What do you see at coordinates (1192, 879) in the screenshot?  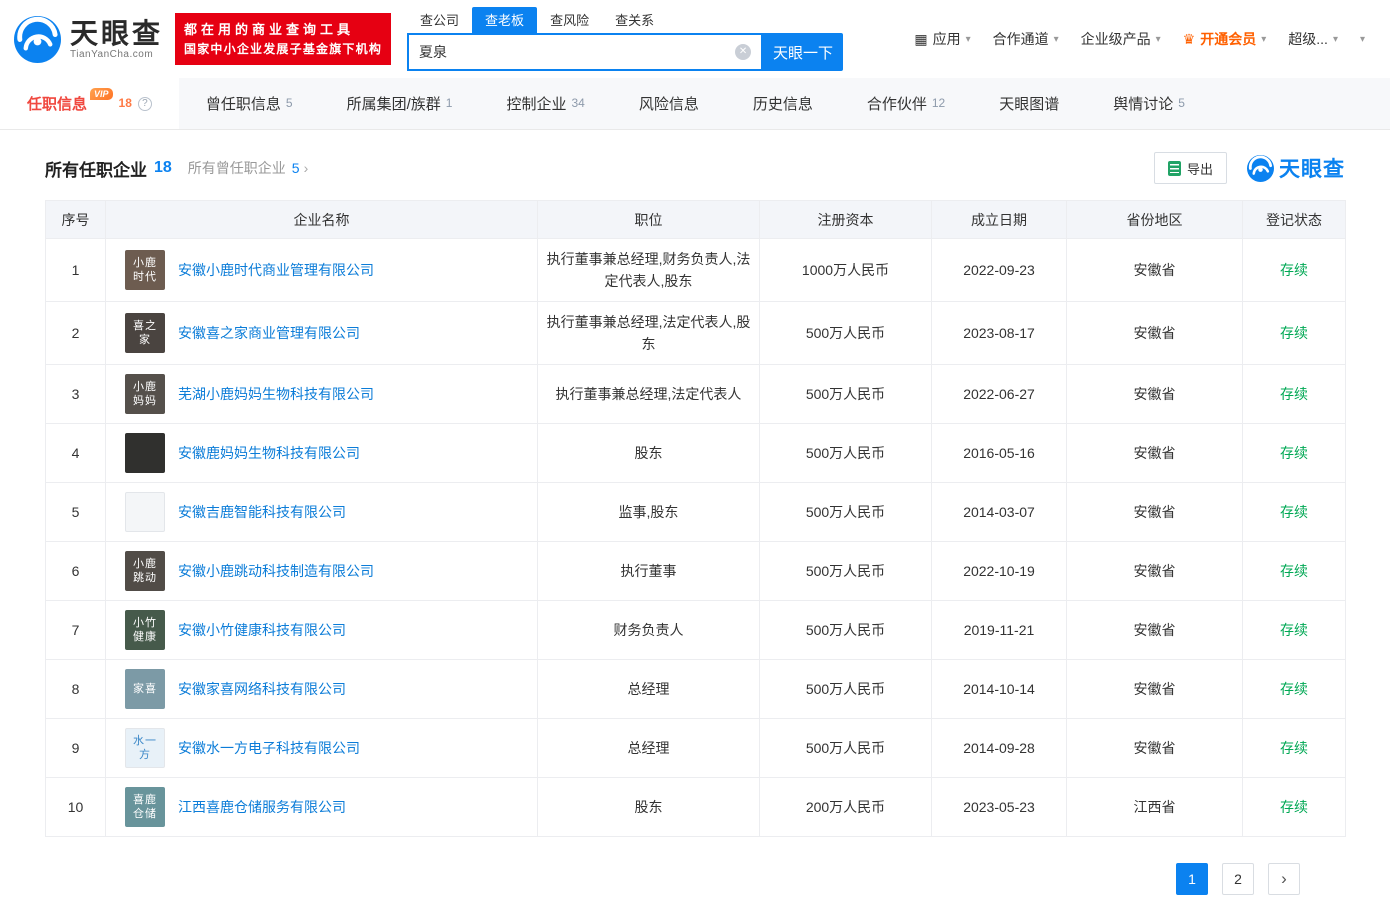 I see `page-button-1: 1` at bounding box center [1192, 879].